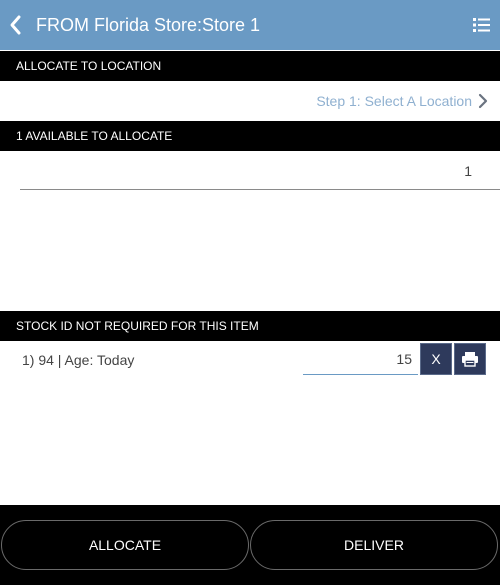 The image size is (500, 585). What do you see at coordinates (483, 101) in the screenshot?
I see `chevron-right-icon` at bounding box center [483, 101].